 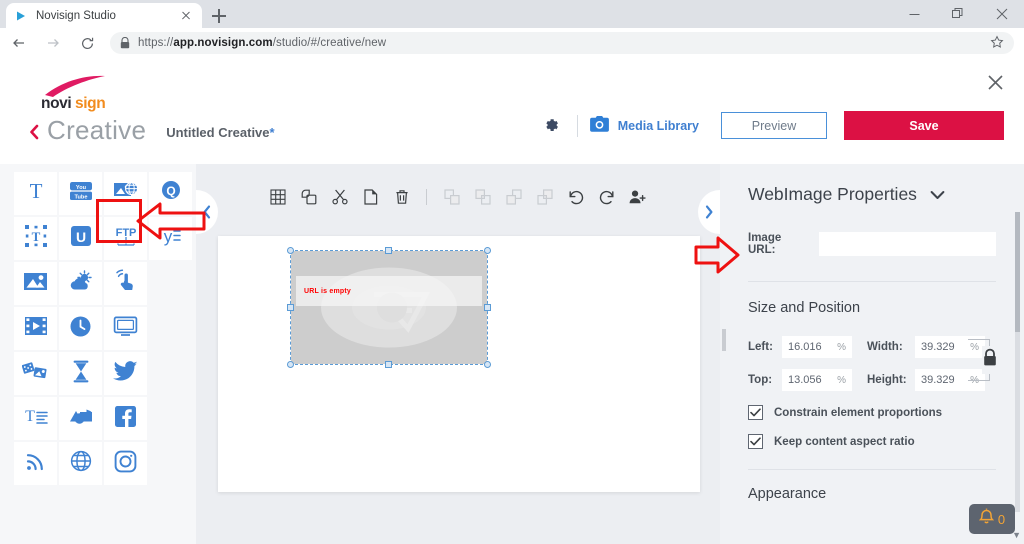 I want to click on preview-button: Preview, so click(x=774, y=125).